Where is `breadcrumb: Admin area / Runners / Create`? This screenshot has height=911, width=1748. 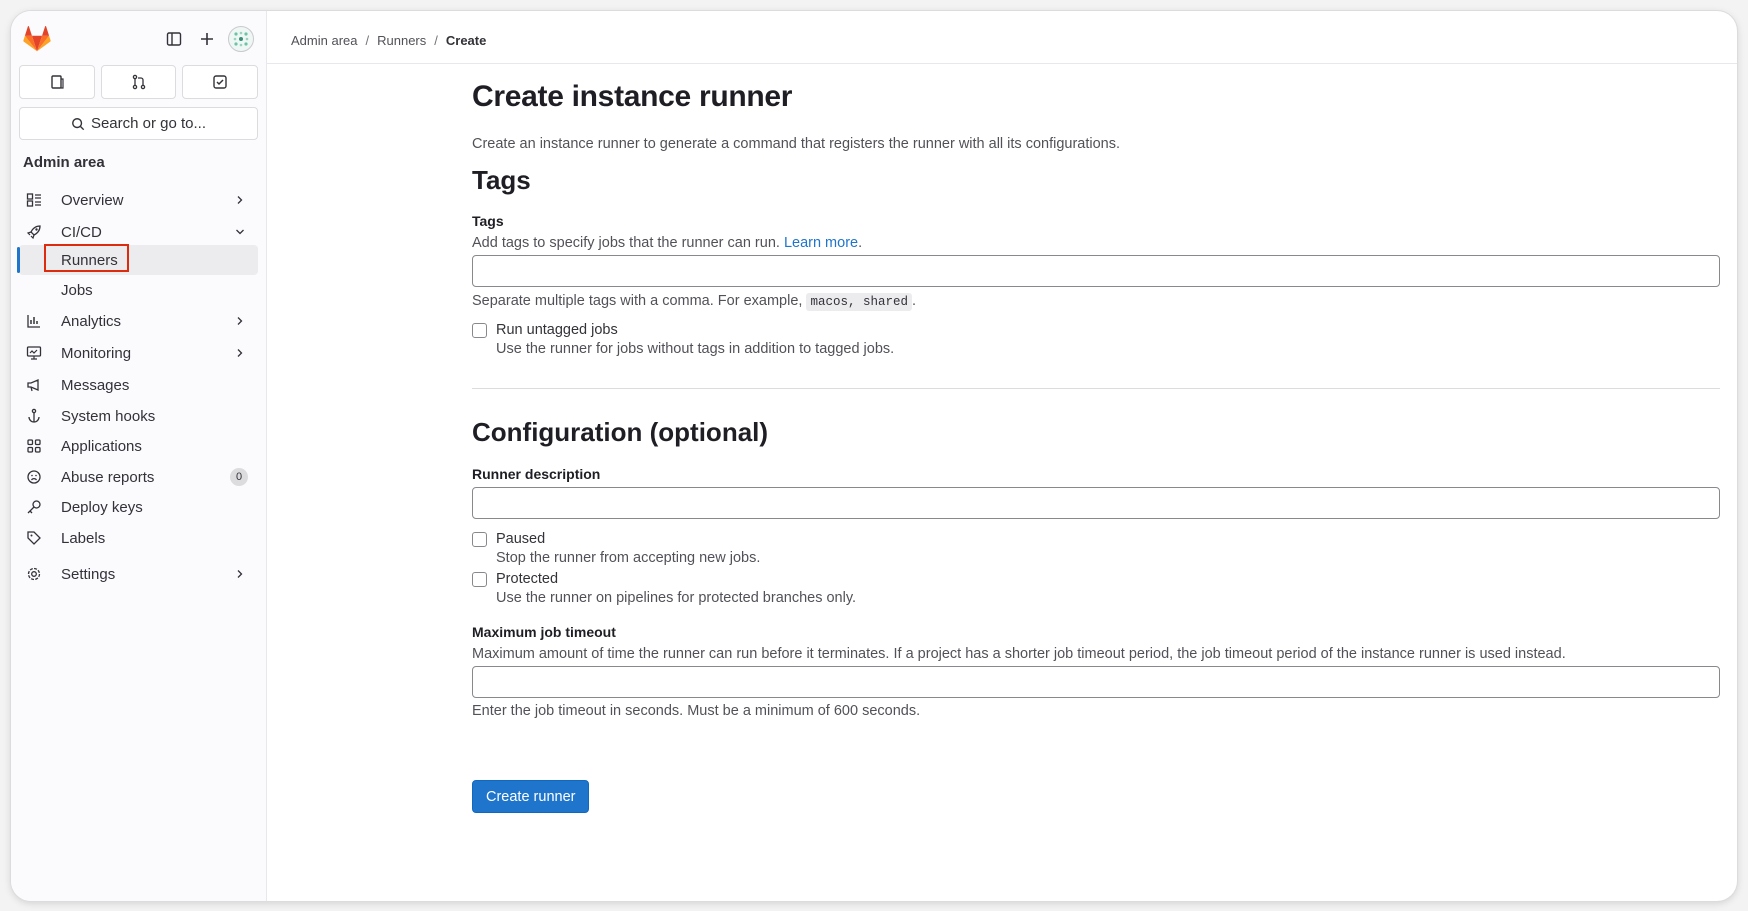 breadcrumb: Admin area / Runners / Create is located at coordinates (388, 40).